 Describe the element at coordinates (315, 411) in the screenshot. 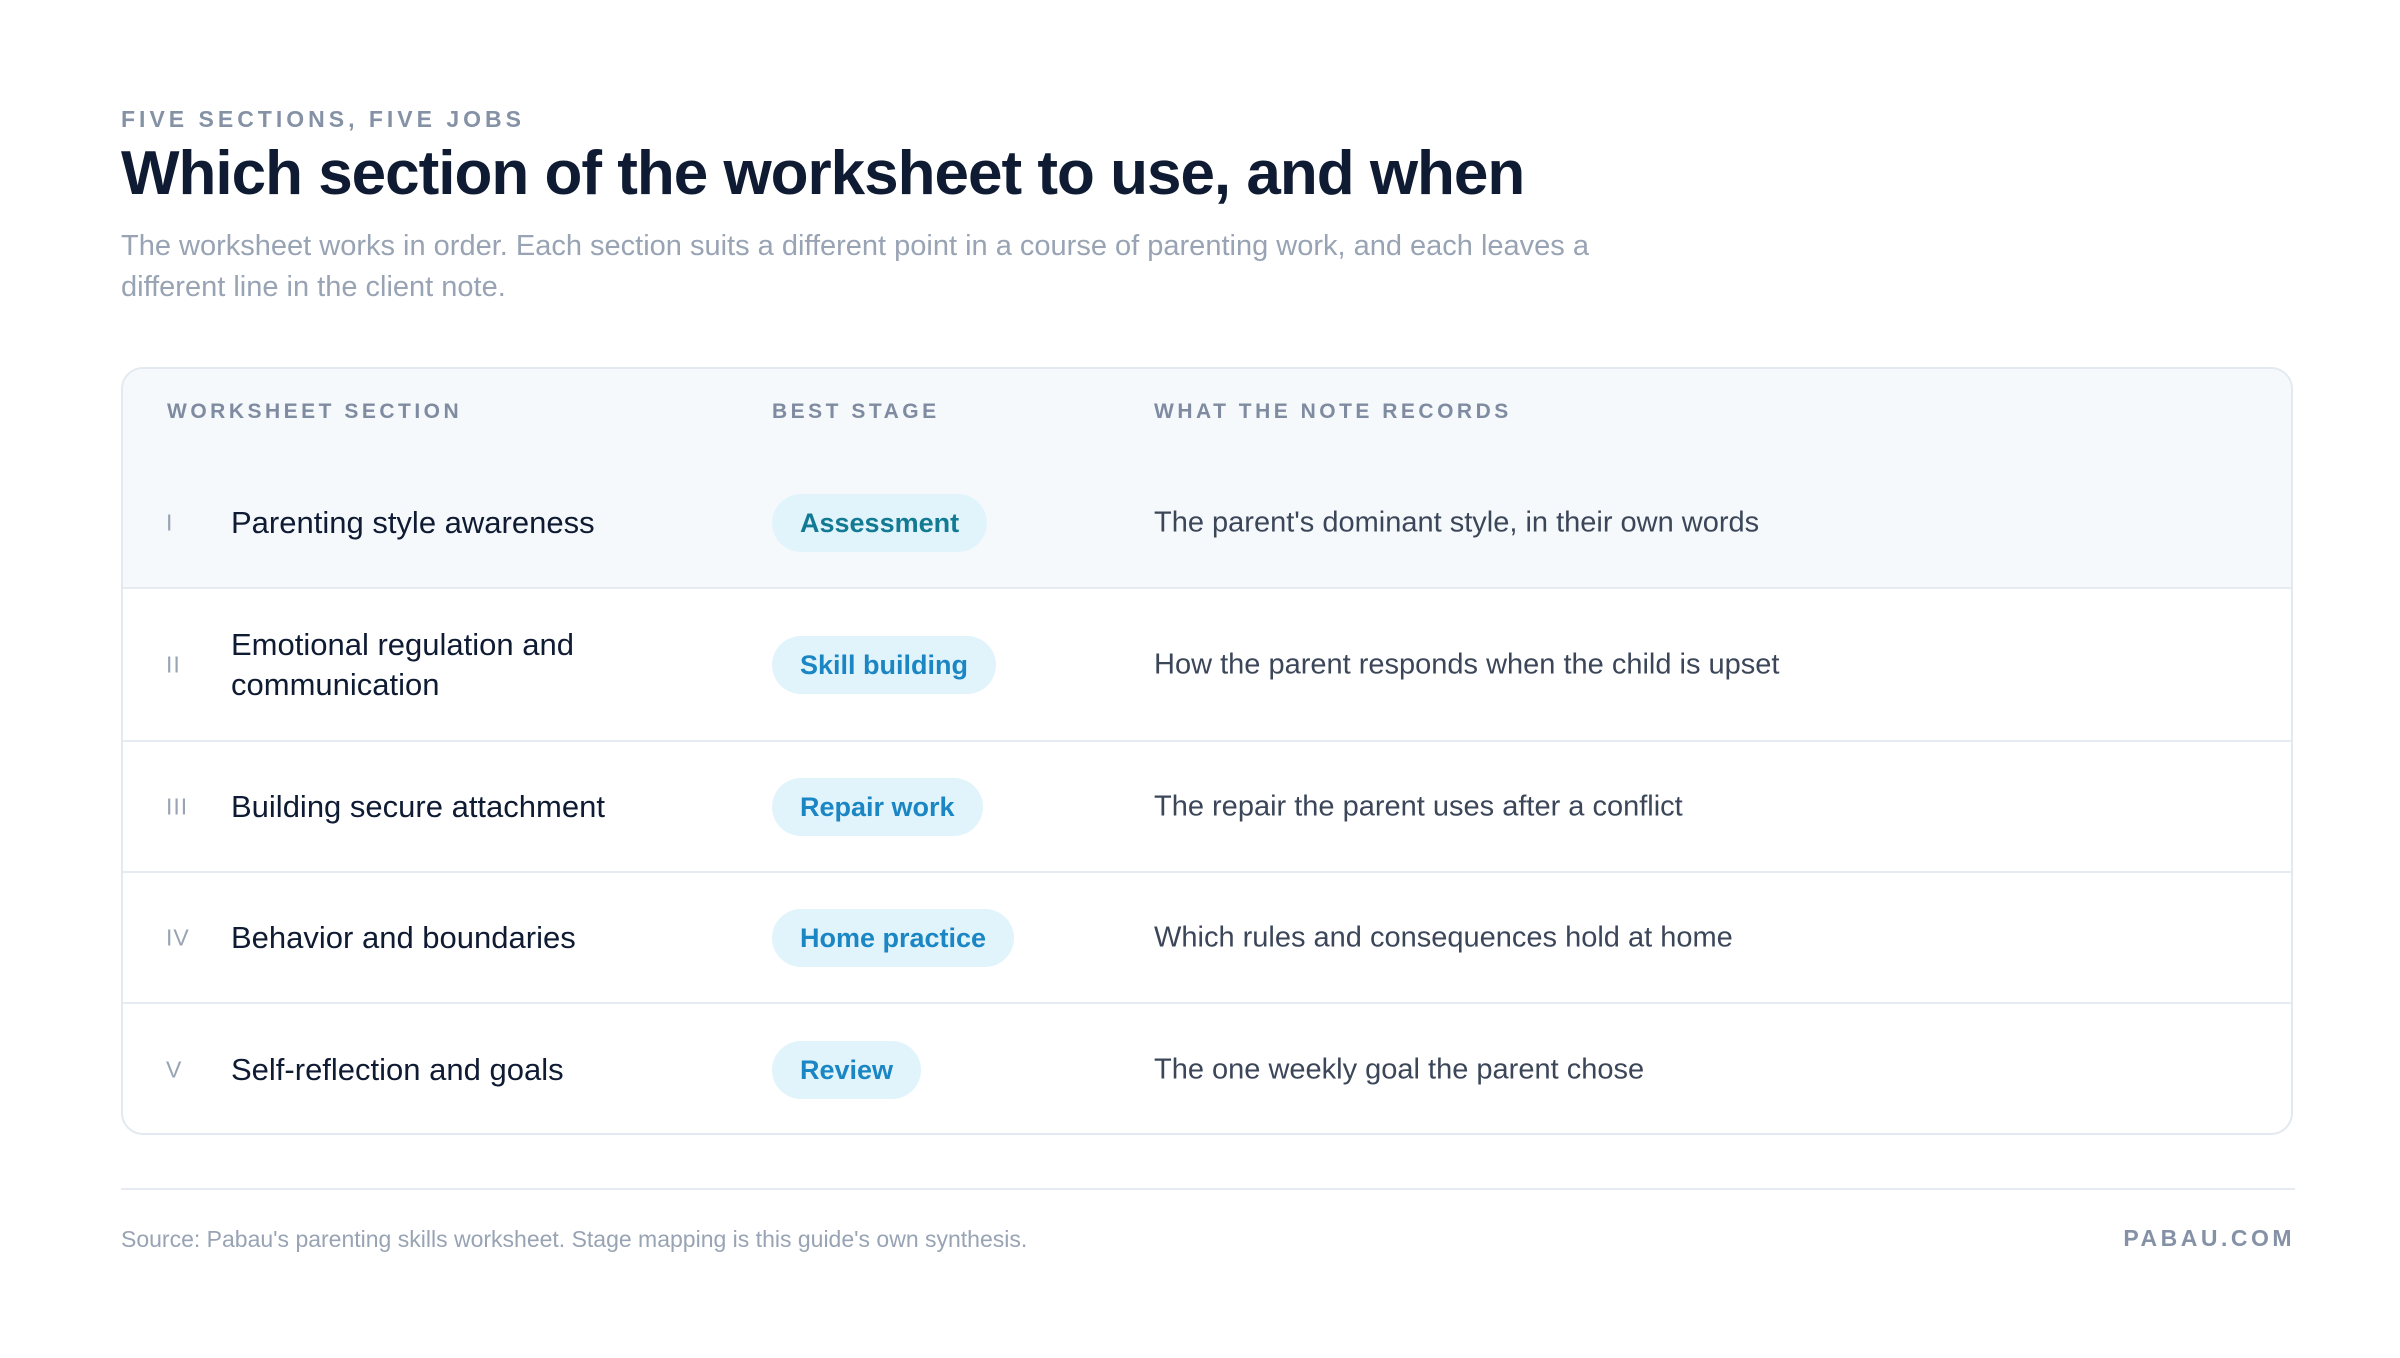

I see `column-header-section: WORKSHEET SECTION` at that location.